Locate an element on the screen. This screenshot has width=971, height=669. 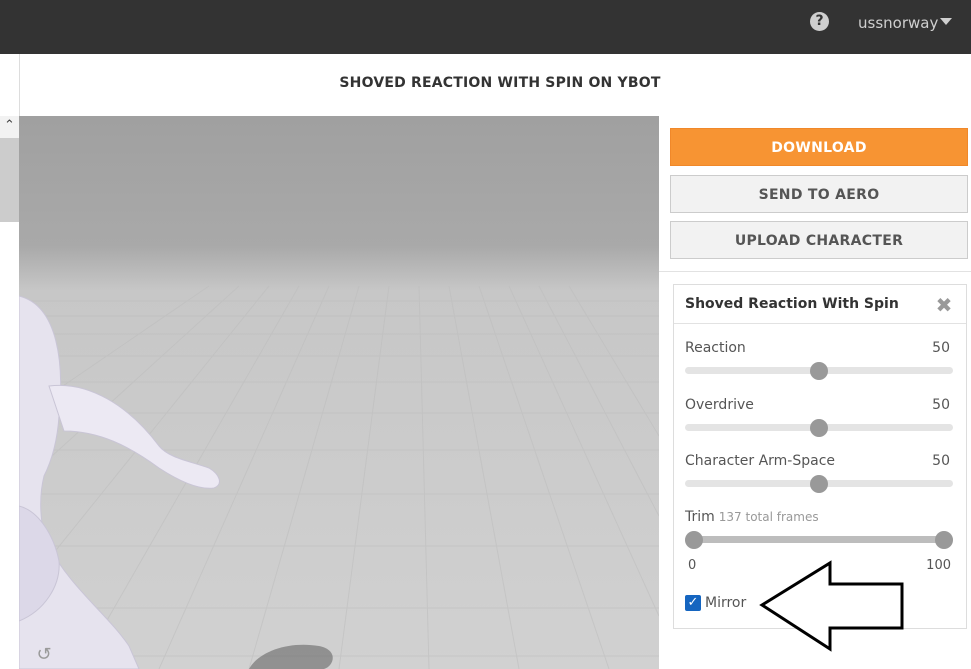
trim-frame-count: 137 total frames is located at coordinates (768, 517).